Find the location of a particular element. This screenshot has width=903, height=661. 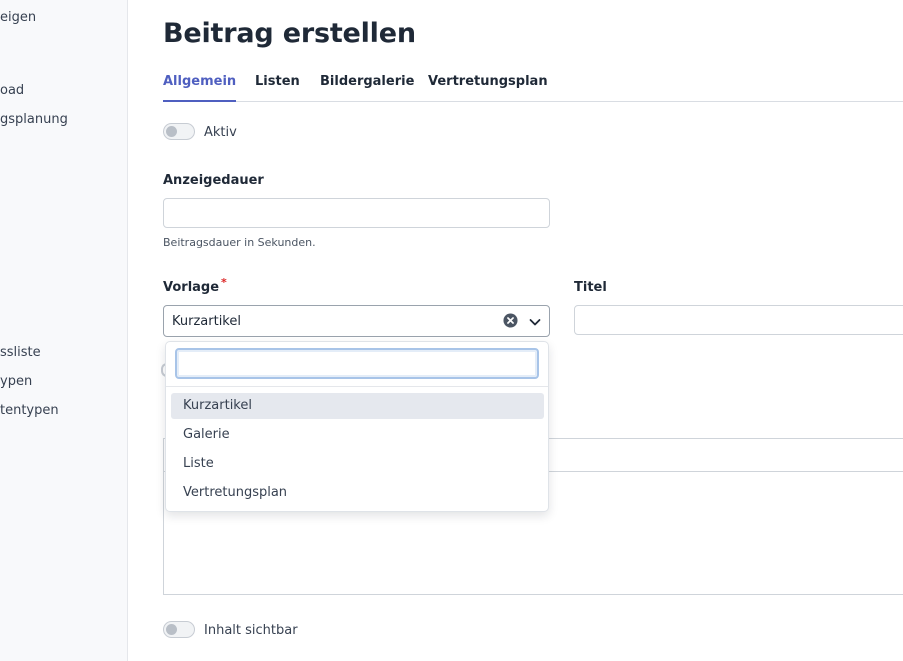

inhalt-sichtbar-label: Inhalt sichtbar is located at coordinates (251, 630).